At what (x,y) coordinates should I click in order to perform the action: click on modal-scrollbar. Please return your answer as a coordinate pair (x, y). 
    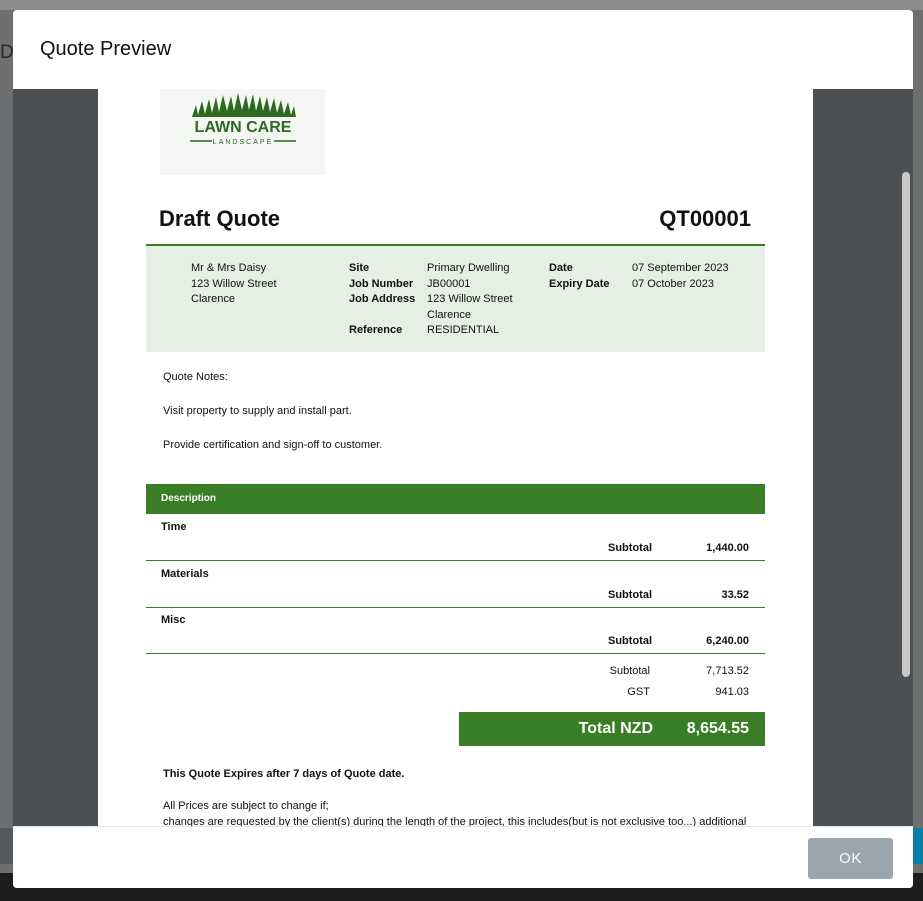
    Looking at the image, I should click on (906, 459).